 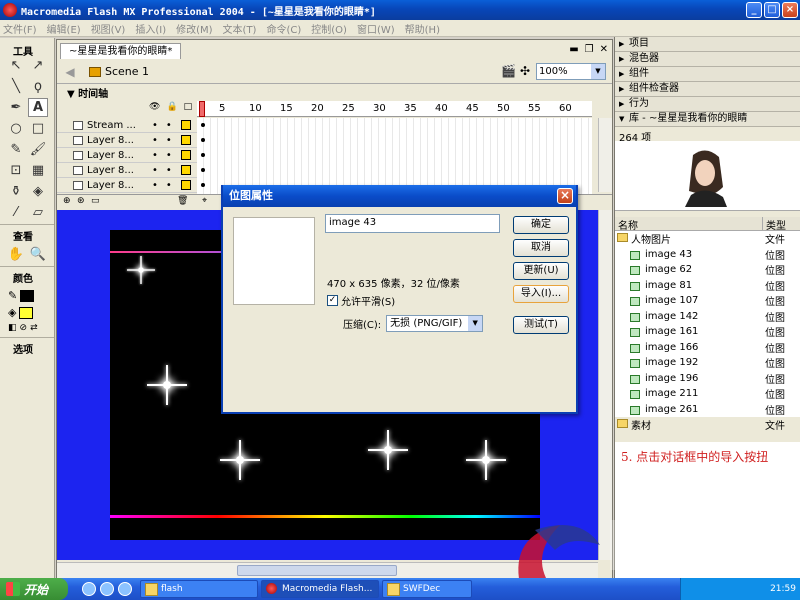 What do you see at coordinates (707, 301) in the screenshot?
I see `list-item: image 107 位图` at bounding box center [707, 301].